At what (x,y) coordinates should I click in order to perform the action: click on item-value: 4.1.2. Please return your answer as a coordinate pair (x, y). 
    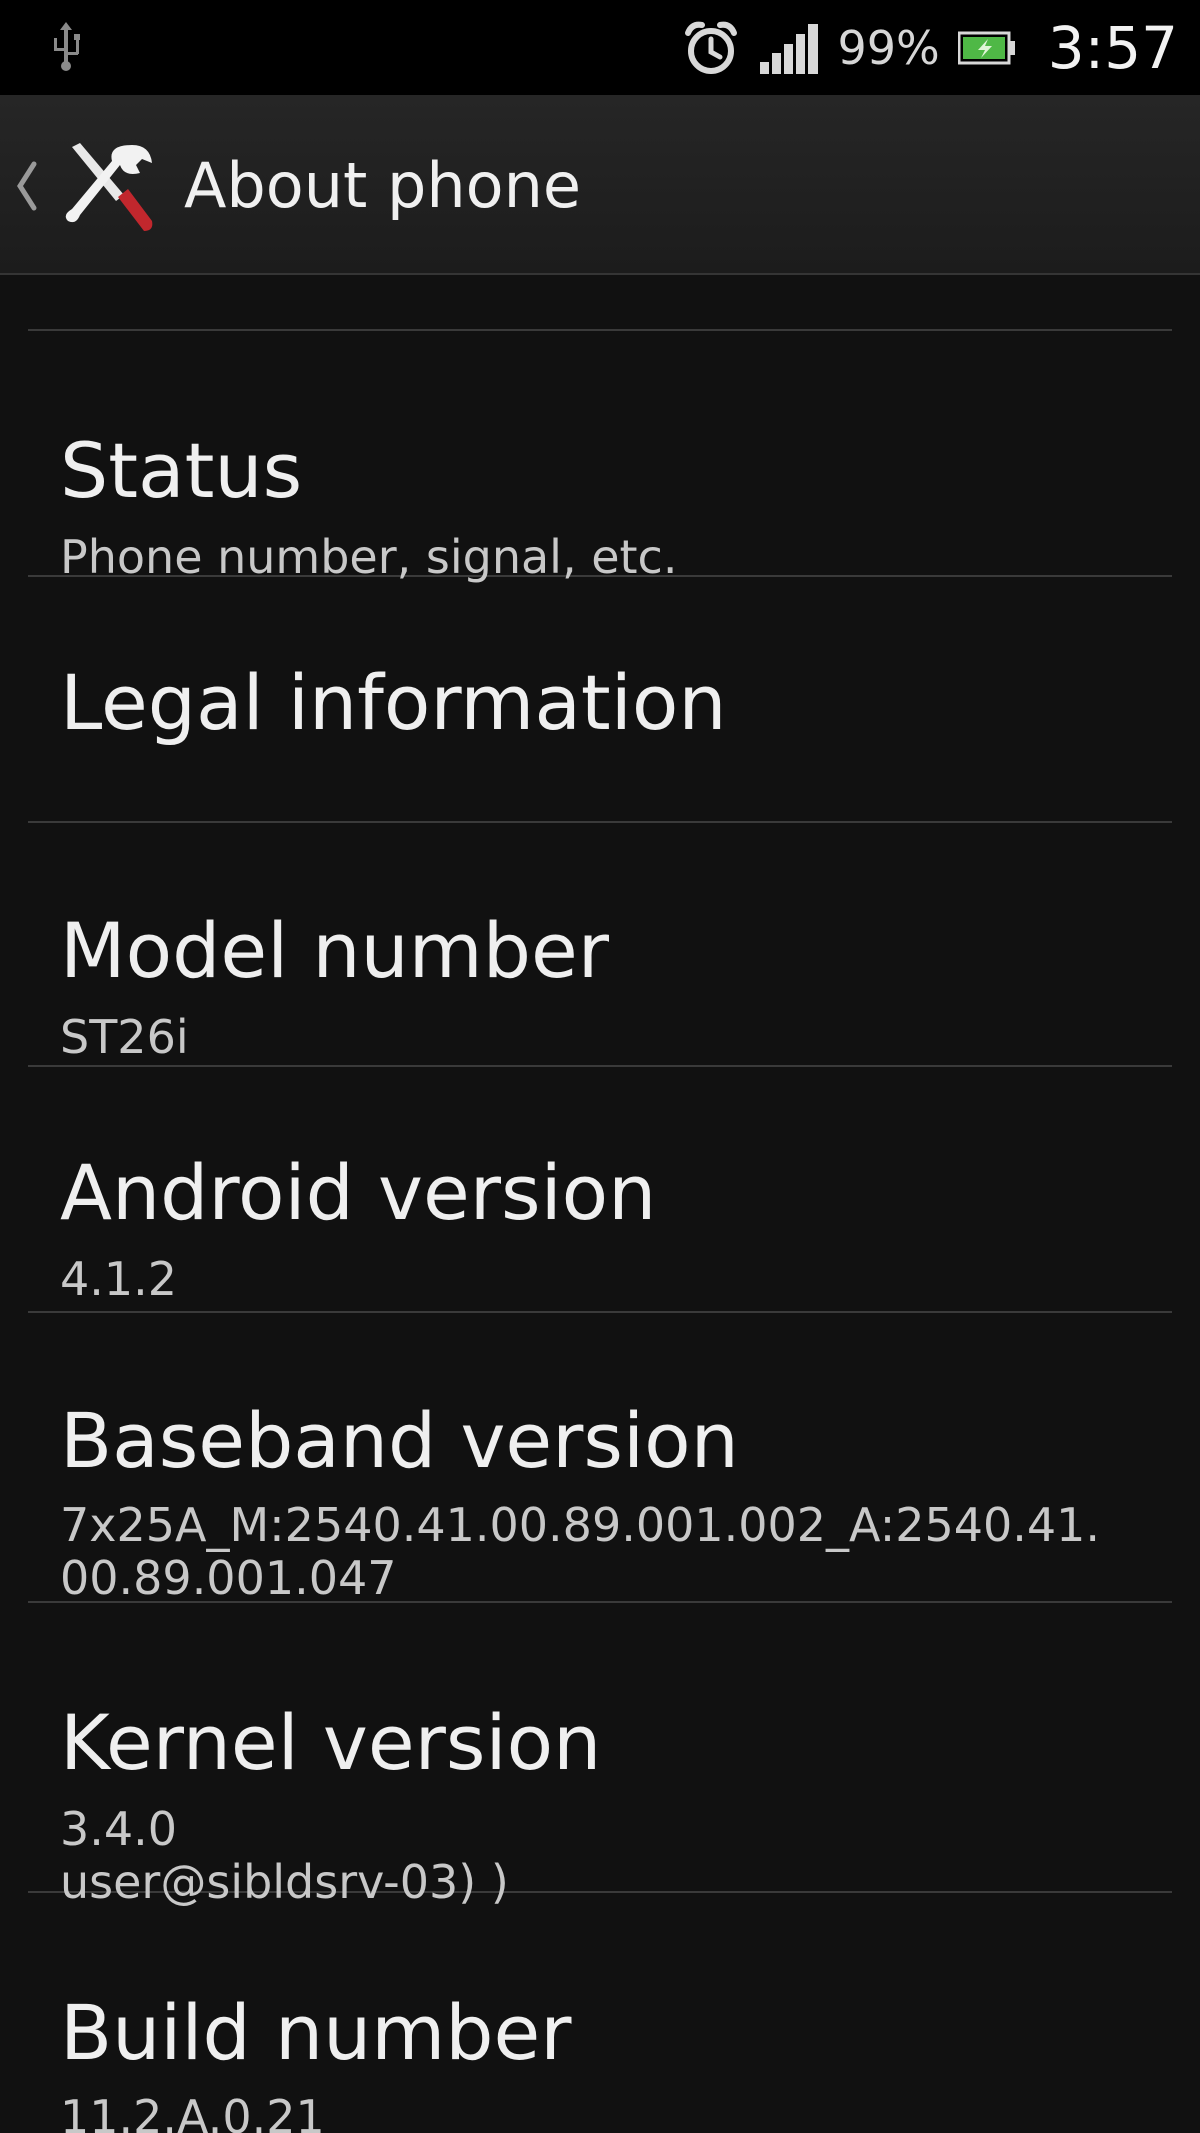
    Looking at the image, I should click on (119, 1279).